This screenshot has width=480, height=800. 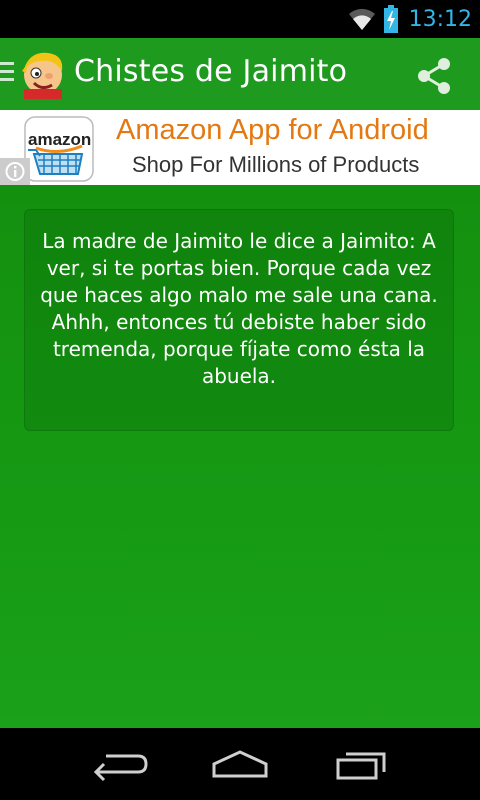 I want to click on home-icon, so click(x=240, y=764).